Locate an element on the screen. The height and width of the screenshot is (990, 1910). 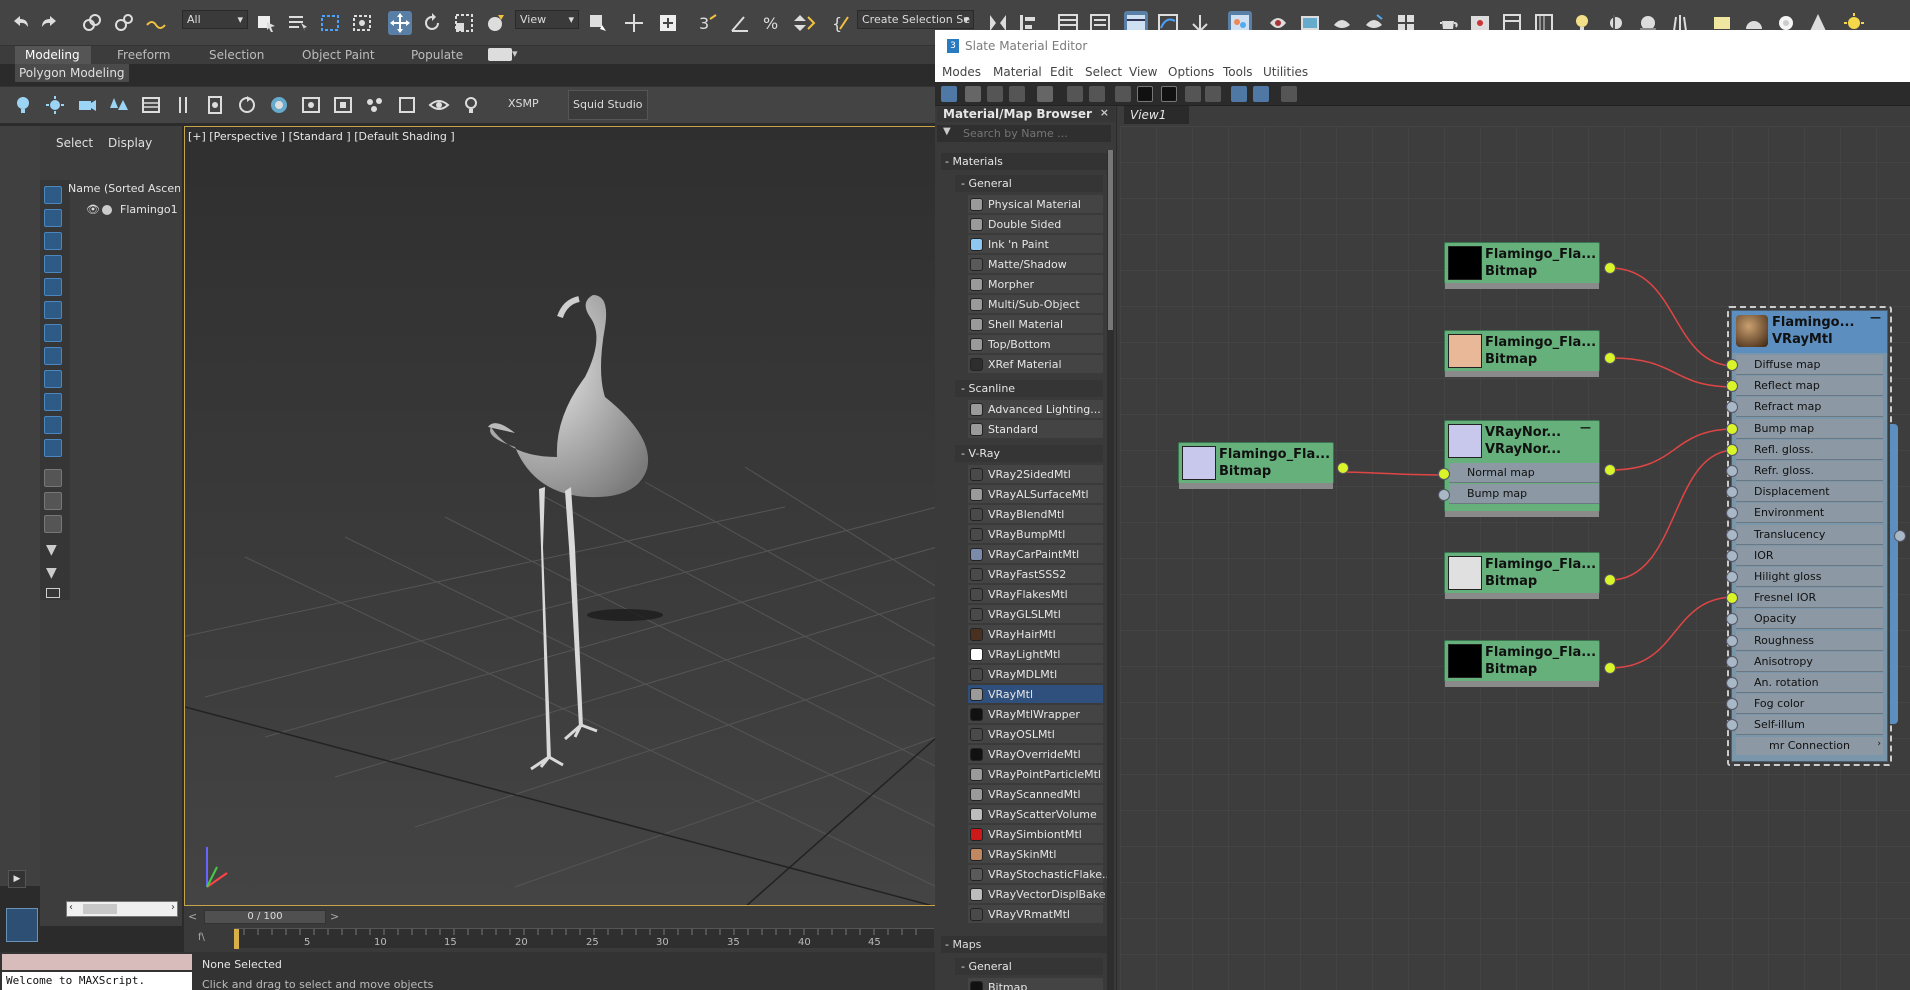
browser-item: XRef Material is located at coordinates (1035, 364).